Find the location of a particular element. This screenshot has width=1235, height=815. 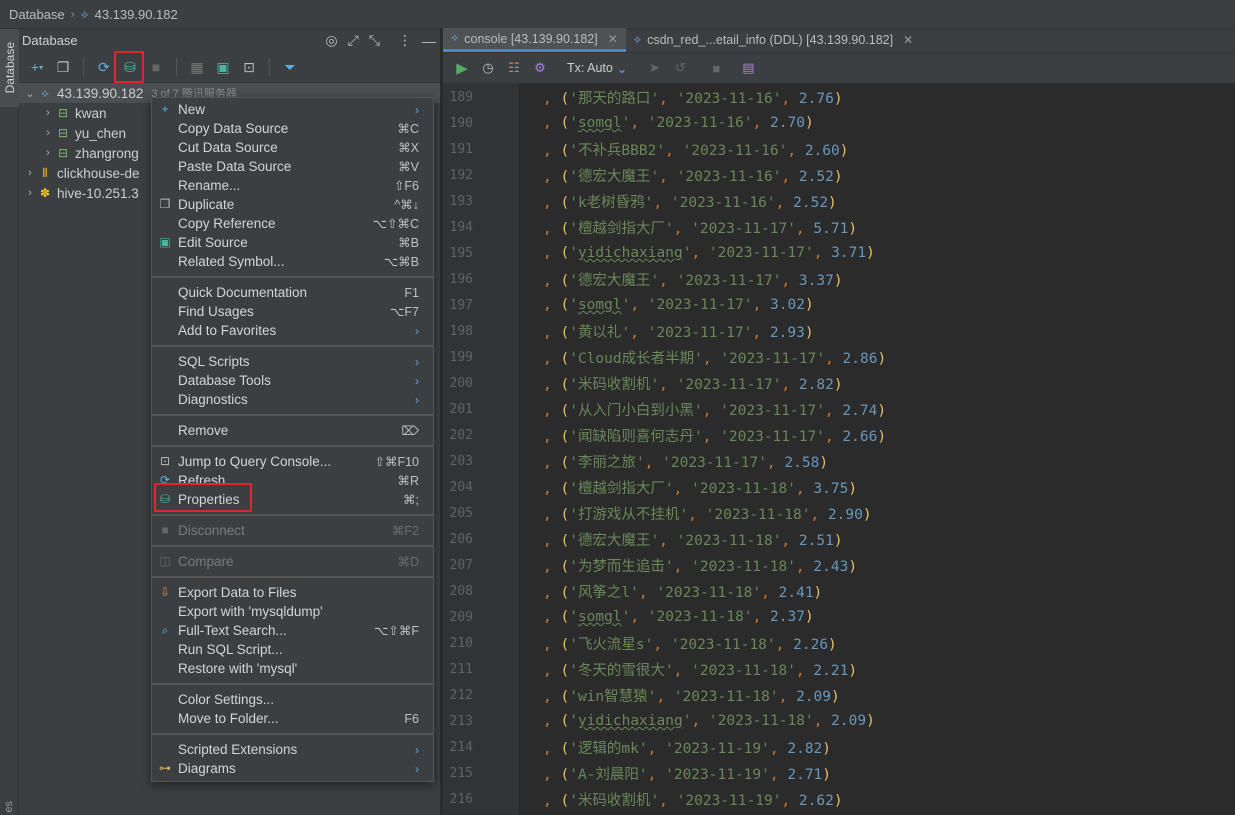

code-line: 215, ('A-刘晨阳', '2023-11-19', 2.71) is located at coordinates (839, 773).